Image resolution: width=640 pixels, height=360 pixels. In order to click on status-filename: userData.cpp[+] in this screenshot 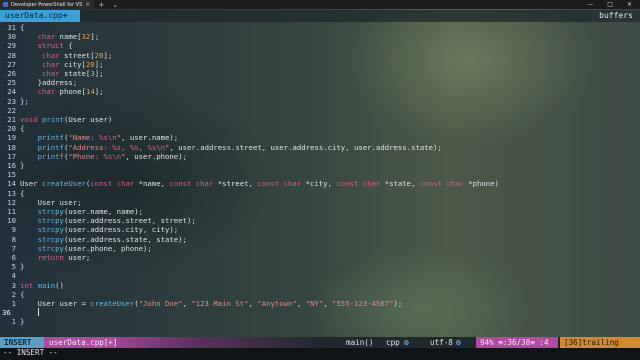, I will do `click(81, 342)`.